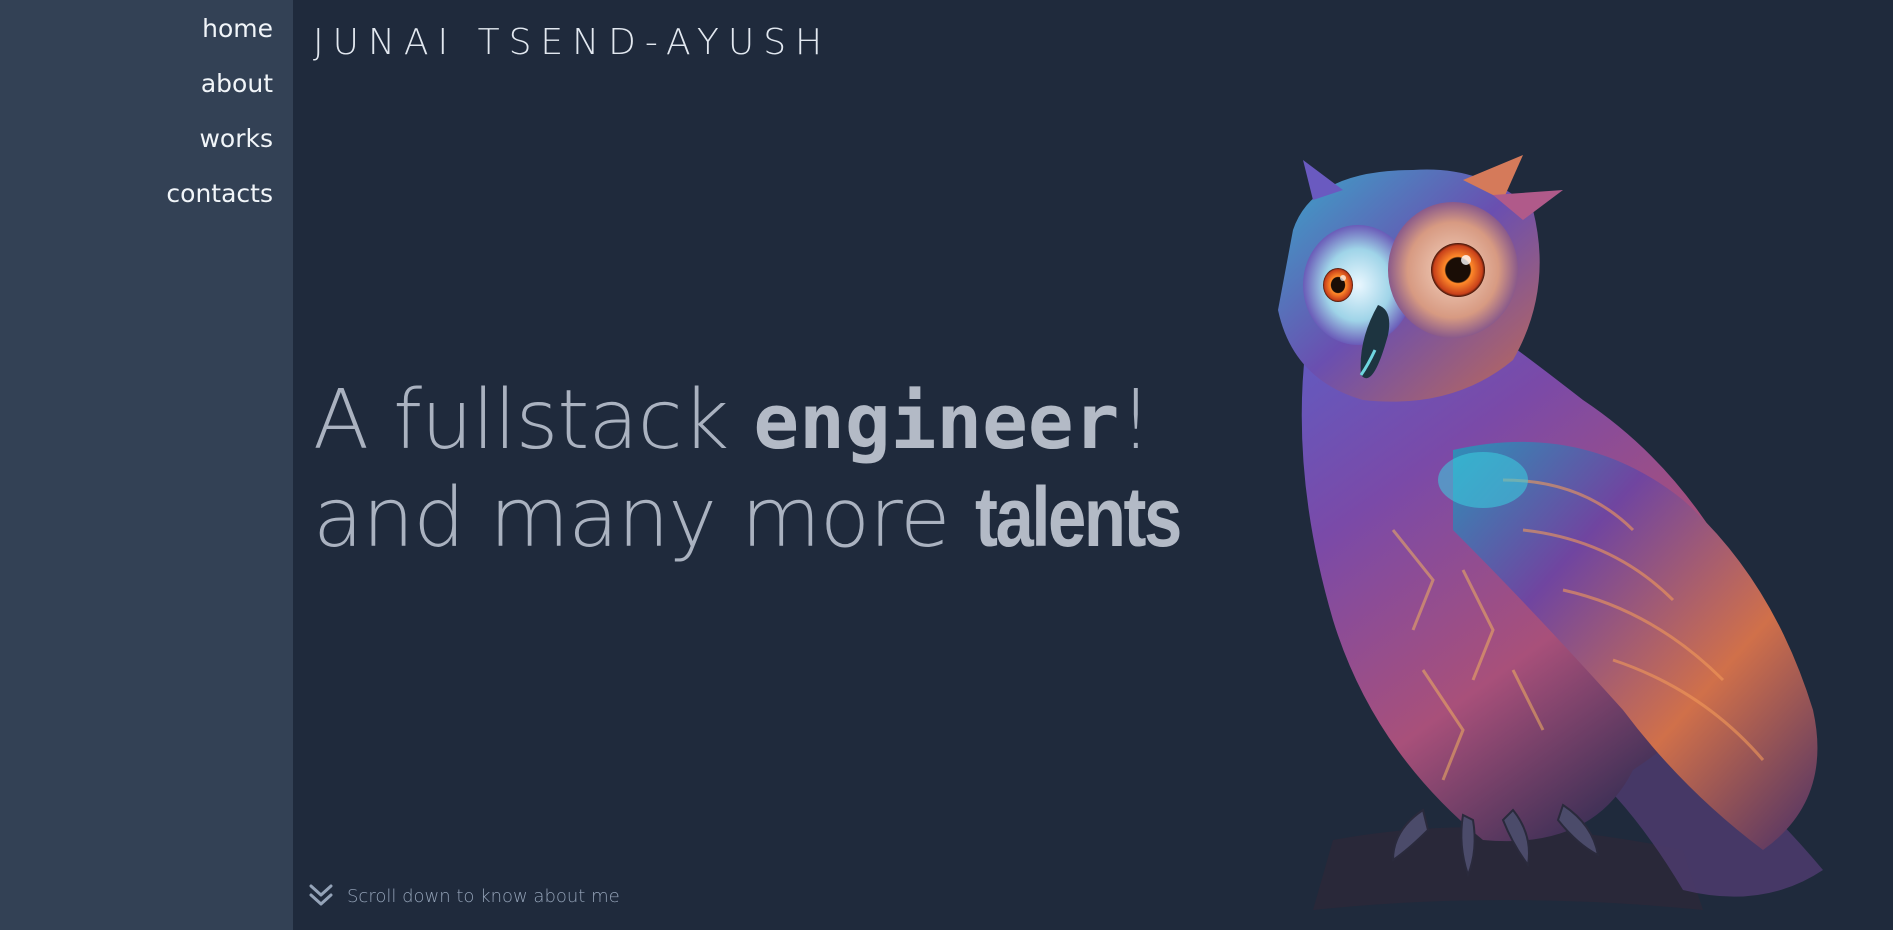  What do you see at coordinates (321, 895) in the screenshot?
I see `double-chevron-down-icon` at bounding box center [321, 895].